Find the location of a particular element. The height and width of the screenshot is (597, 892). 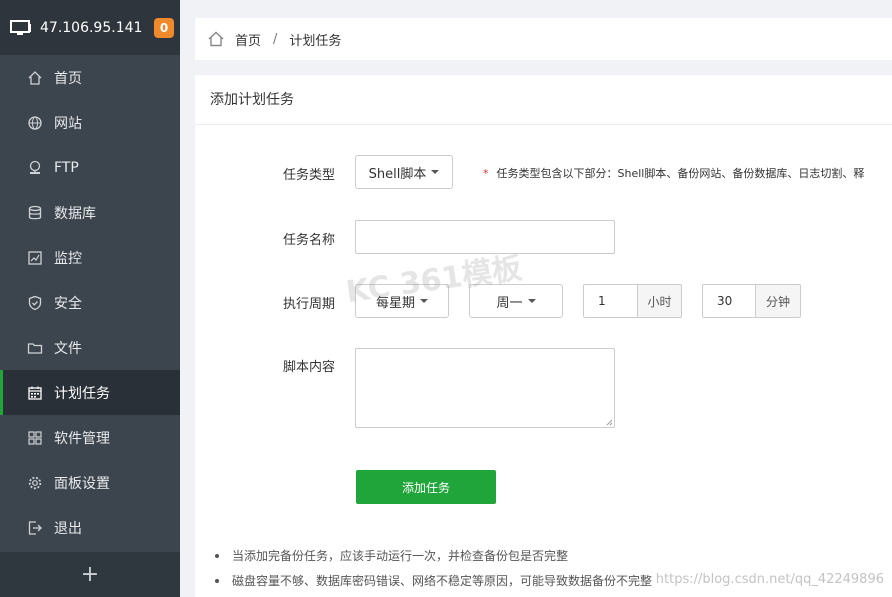

minute-input: 30 is located at coordinates (729, 301).